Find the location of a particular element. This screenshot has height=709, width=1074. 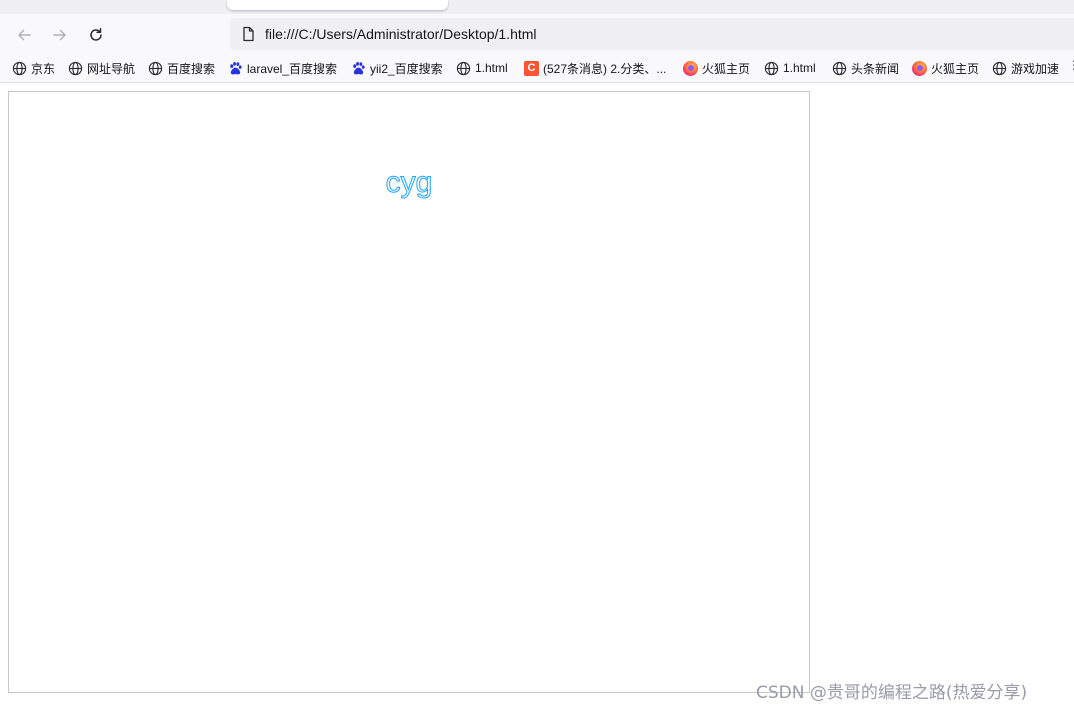

bookmark-item: 京东 is located at coordinates (33, 68).